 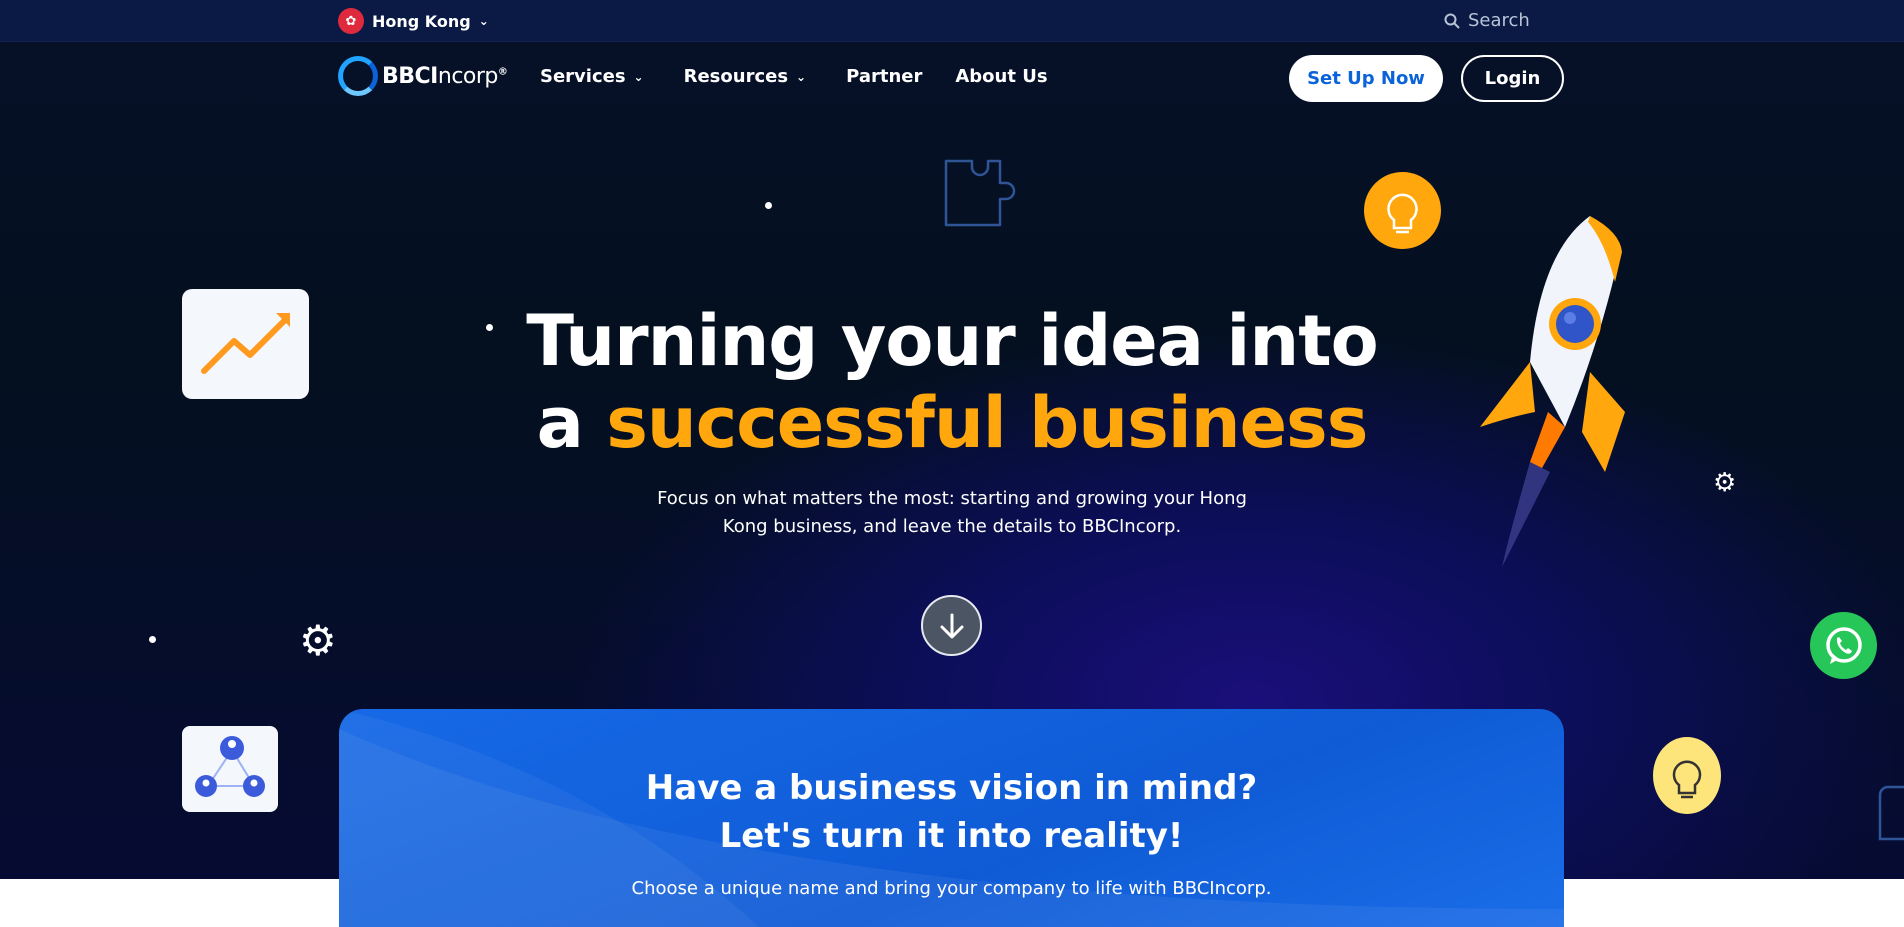 What do you see at coordinates (1366, 78) in the screenshot?
I see `set-up-now-button: Set Up Now` at bounding box center [1366, 78].